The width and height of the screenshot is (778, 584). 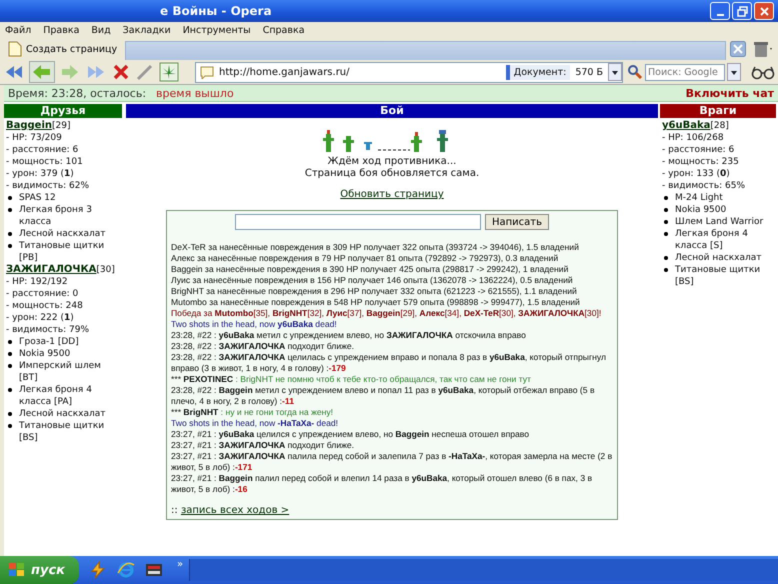 I want to click on lightning-icon, so click(x=98, y=570).